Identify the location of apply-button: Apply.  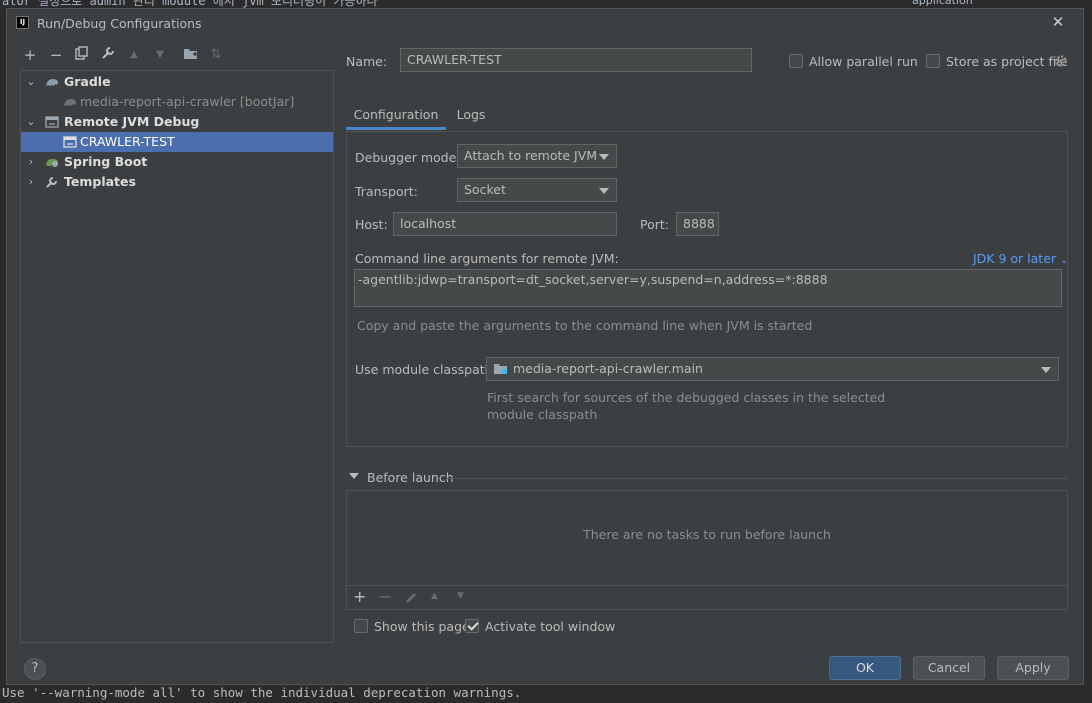
(1033, 668).